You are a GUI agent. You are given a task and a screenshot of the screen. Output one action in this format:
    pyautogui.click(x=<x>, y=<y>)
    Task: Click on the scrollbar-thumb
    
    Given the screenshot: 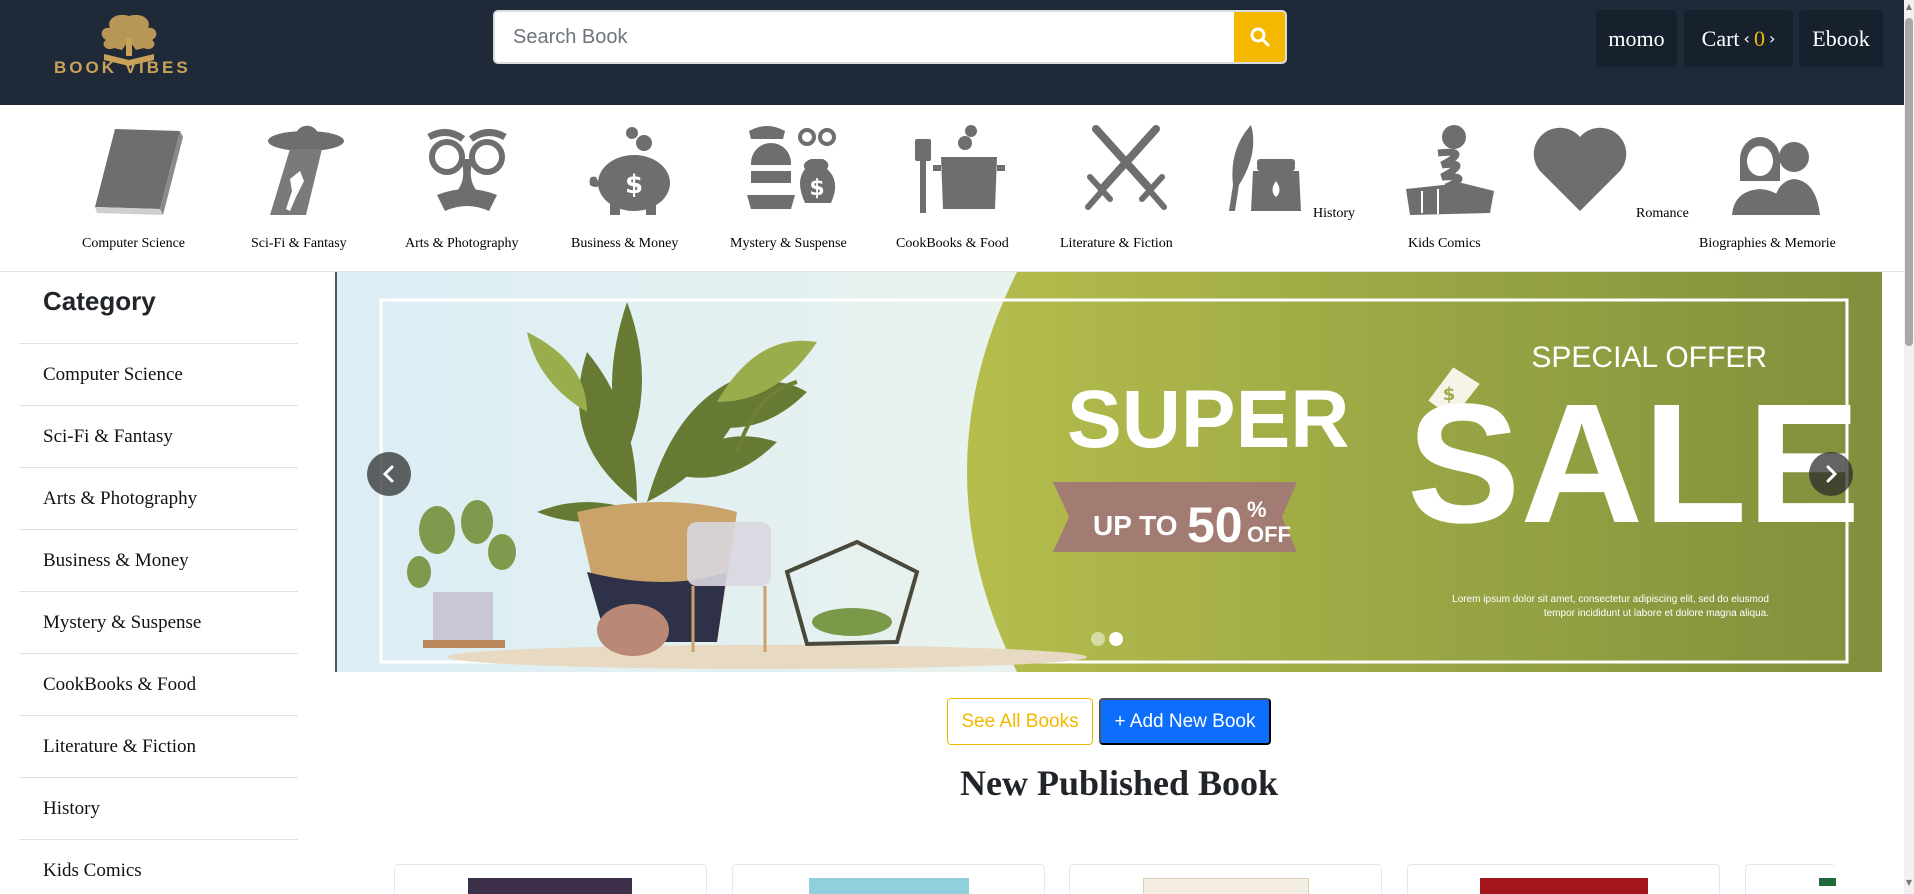 What is the action you would take?
    pyautogui.click(x=1909, y=182)
    